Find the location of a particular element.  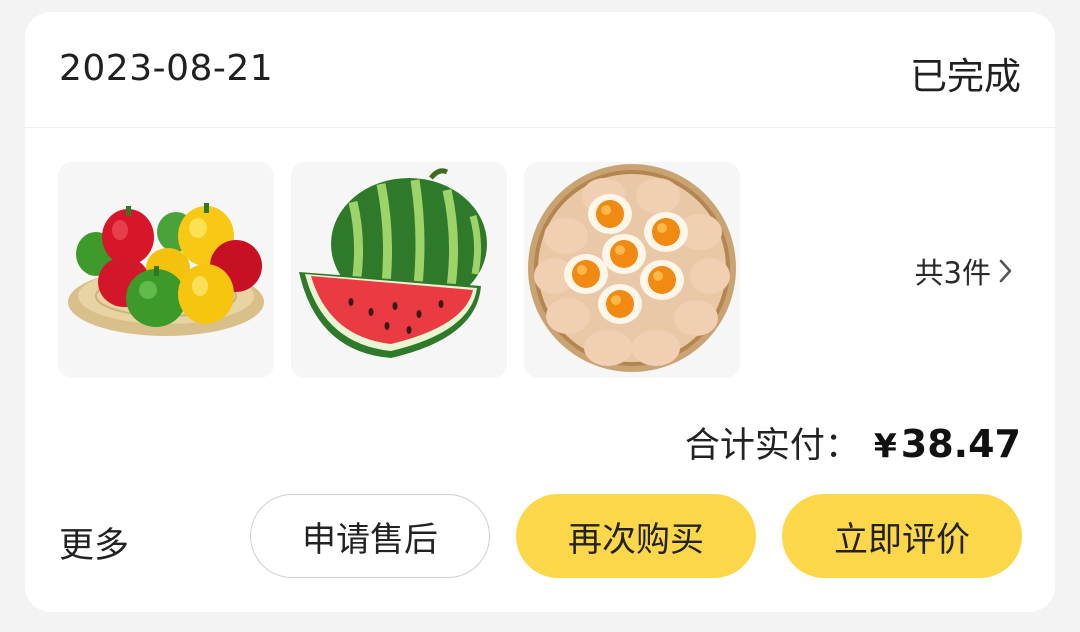

total-label: 合计实付： is located at coordinates (772, 446).